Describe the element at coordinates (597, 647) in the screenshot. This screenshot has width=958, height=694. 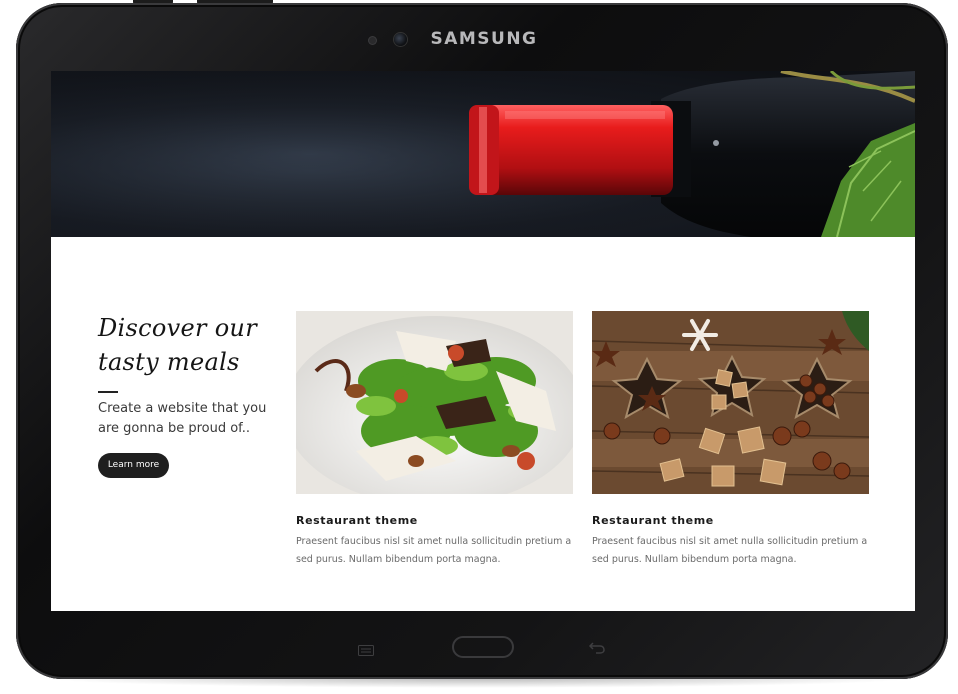
I see `back-arrow-icon` at that location.